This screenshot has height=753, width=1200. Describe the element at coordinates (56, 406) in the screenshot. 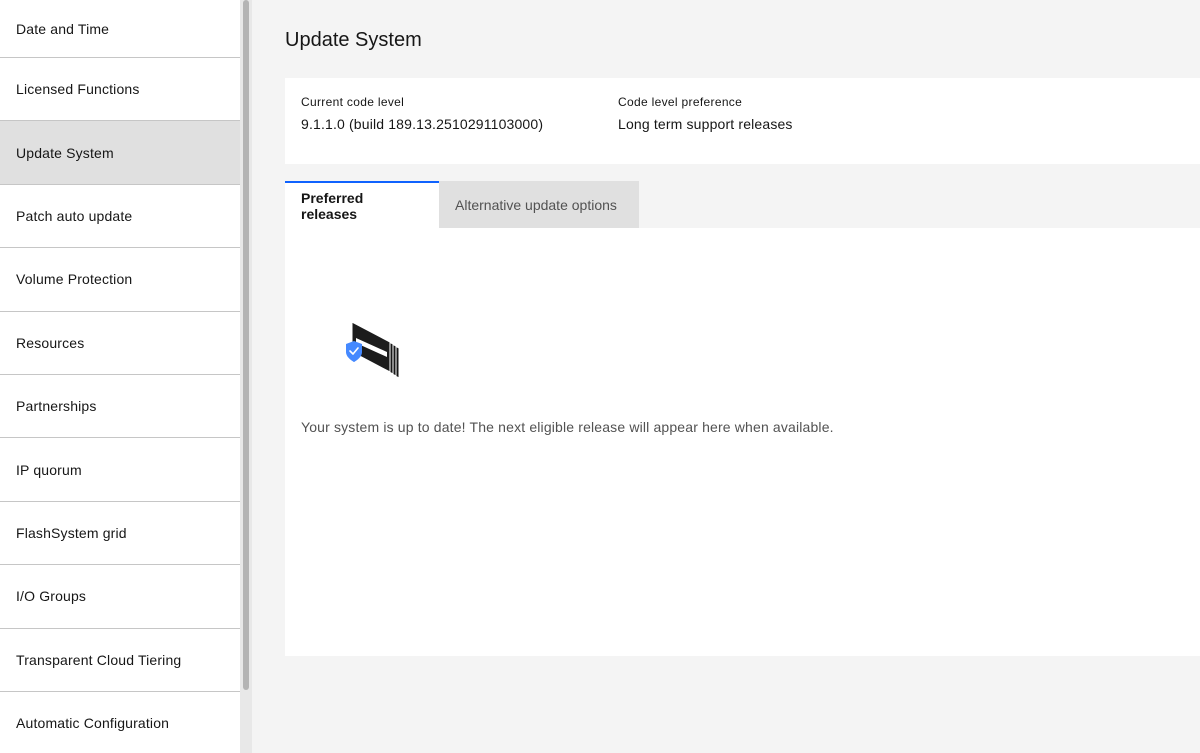

I see `sidebar-item-label: Partnerships` at that location.